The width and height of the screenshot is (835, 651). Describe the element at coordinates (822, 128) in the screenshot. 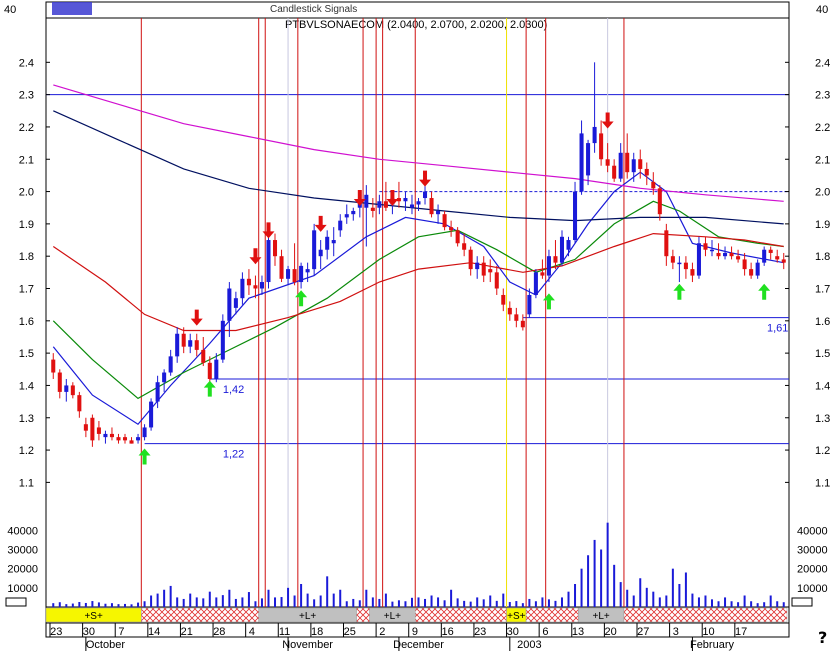

I see `y-tick-label-right: 2.2` at that location.